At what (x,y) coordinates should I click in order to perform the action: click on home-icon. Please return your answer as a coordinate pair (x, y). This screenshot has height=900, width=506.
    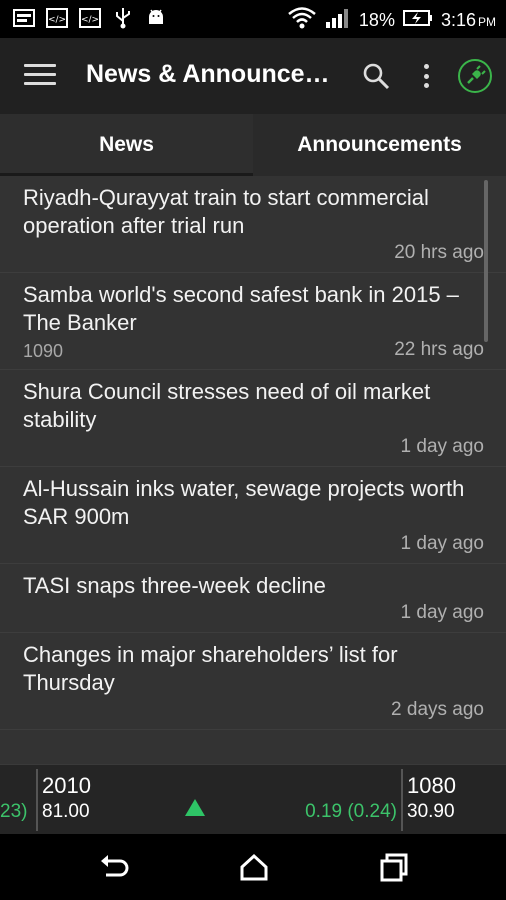
    Looking at the image, I should click on (254, 867).